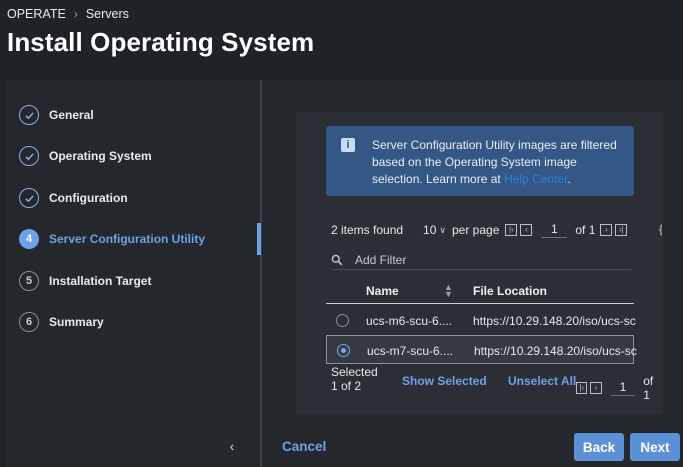  I want to click on table-header: Name ▲ ▼ File Location, so click(480, 291).